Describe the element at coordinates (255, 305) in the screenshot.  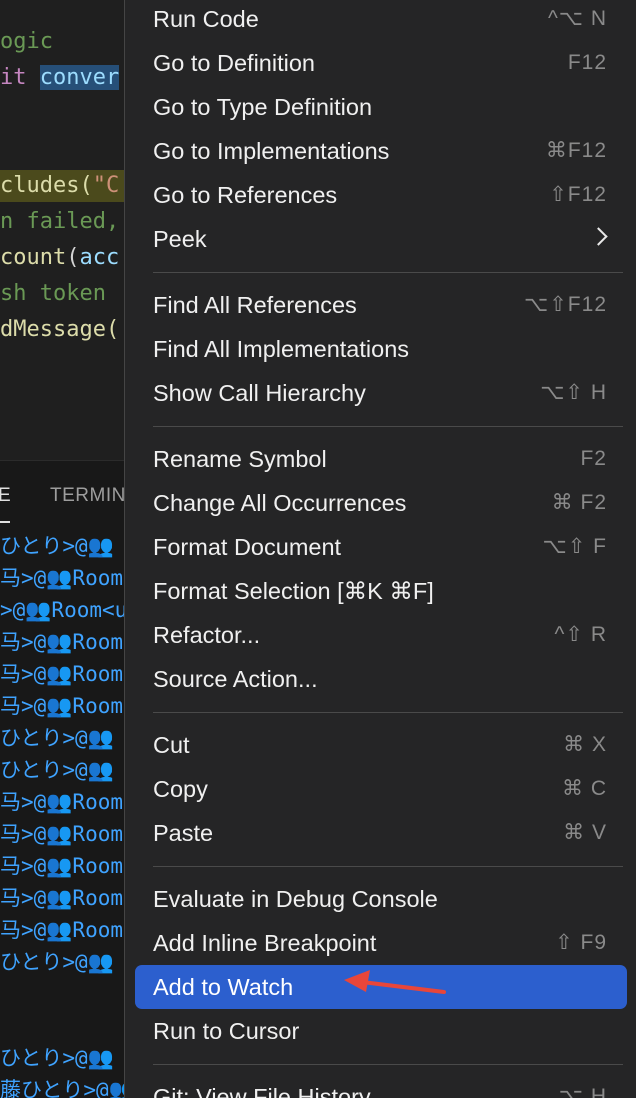
I see `menu-item-label: Find All References` at that location.